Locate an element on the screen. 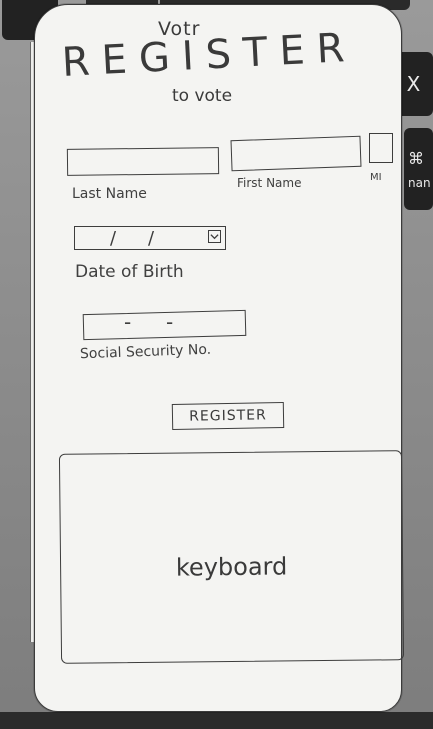 The width and height of the screenshot is (433, 729). first-name-input is located at coordinates (296, 153).